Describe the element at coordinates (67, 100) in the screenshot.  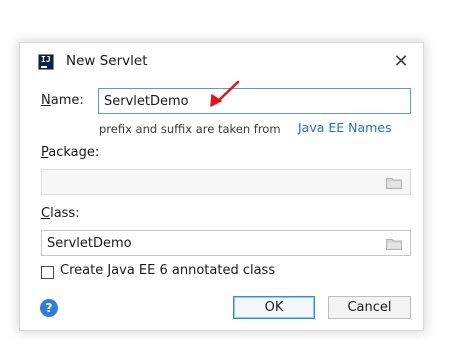
I see `name-label-text: ame:` at that location.